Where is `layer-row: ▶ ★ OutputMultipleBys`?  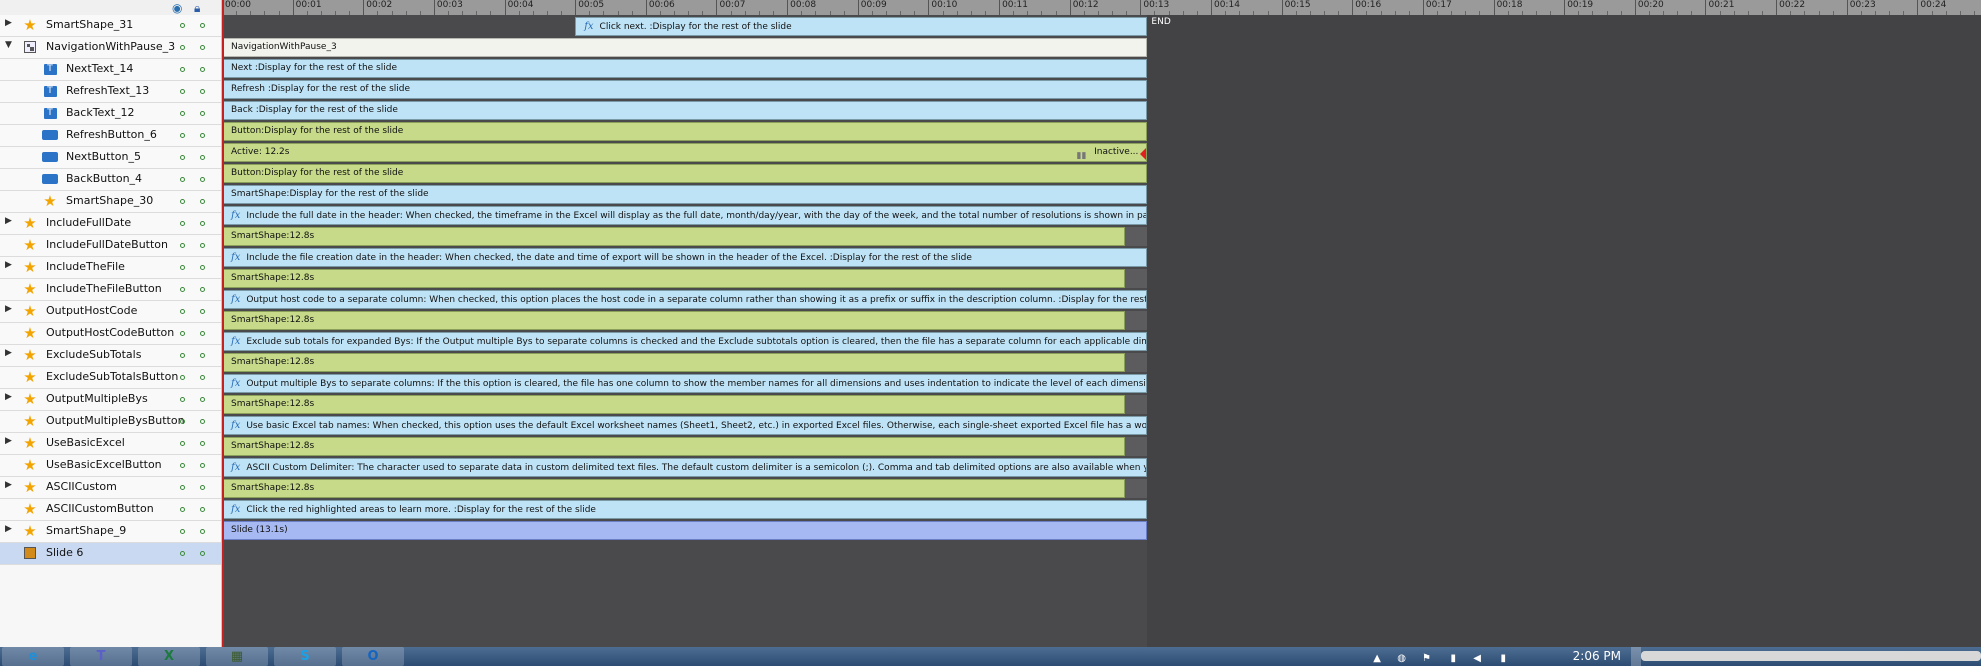 layer-row: ▶ ★ OutputMultipleBys is located at coordinates (110, 400).